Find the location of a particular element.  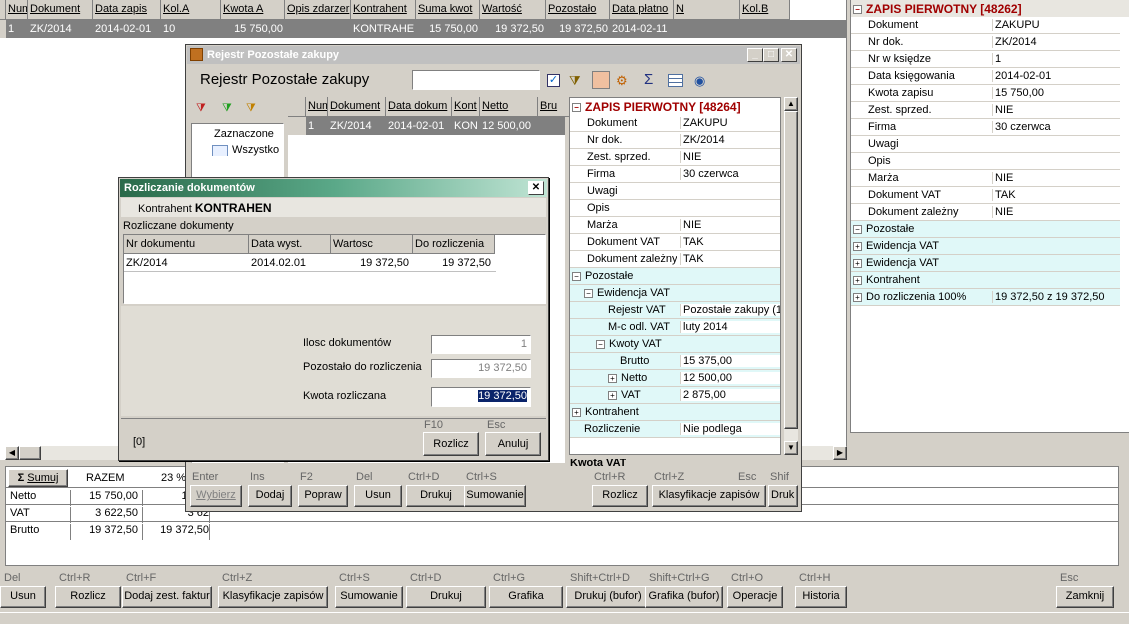

detail-vscrollbar: ▲ ▼ is located at coordinates (791, 276).